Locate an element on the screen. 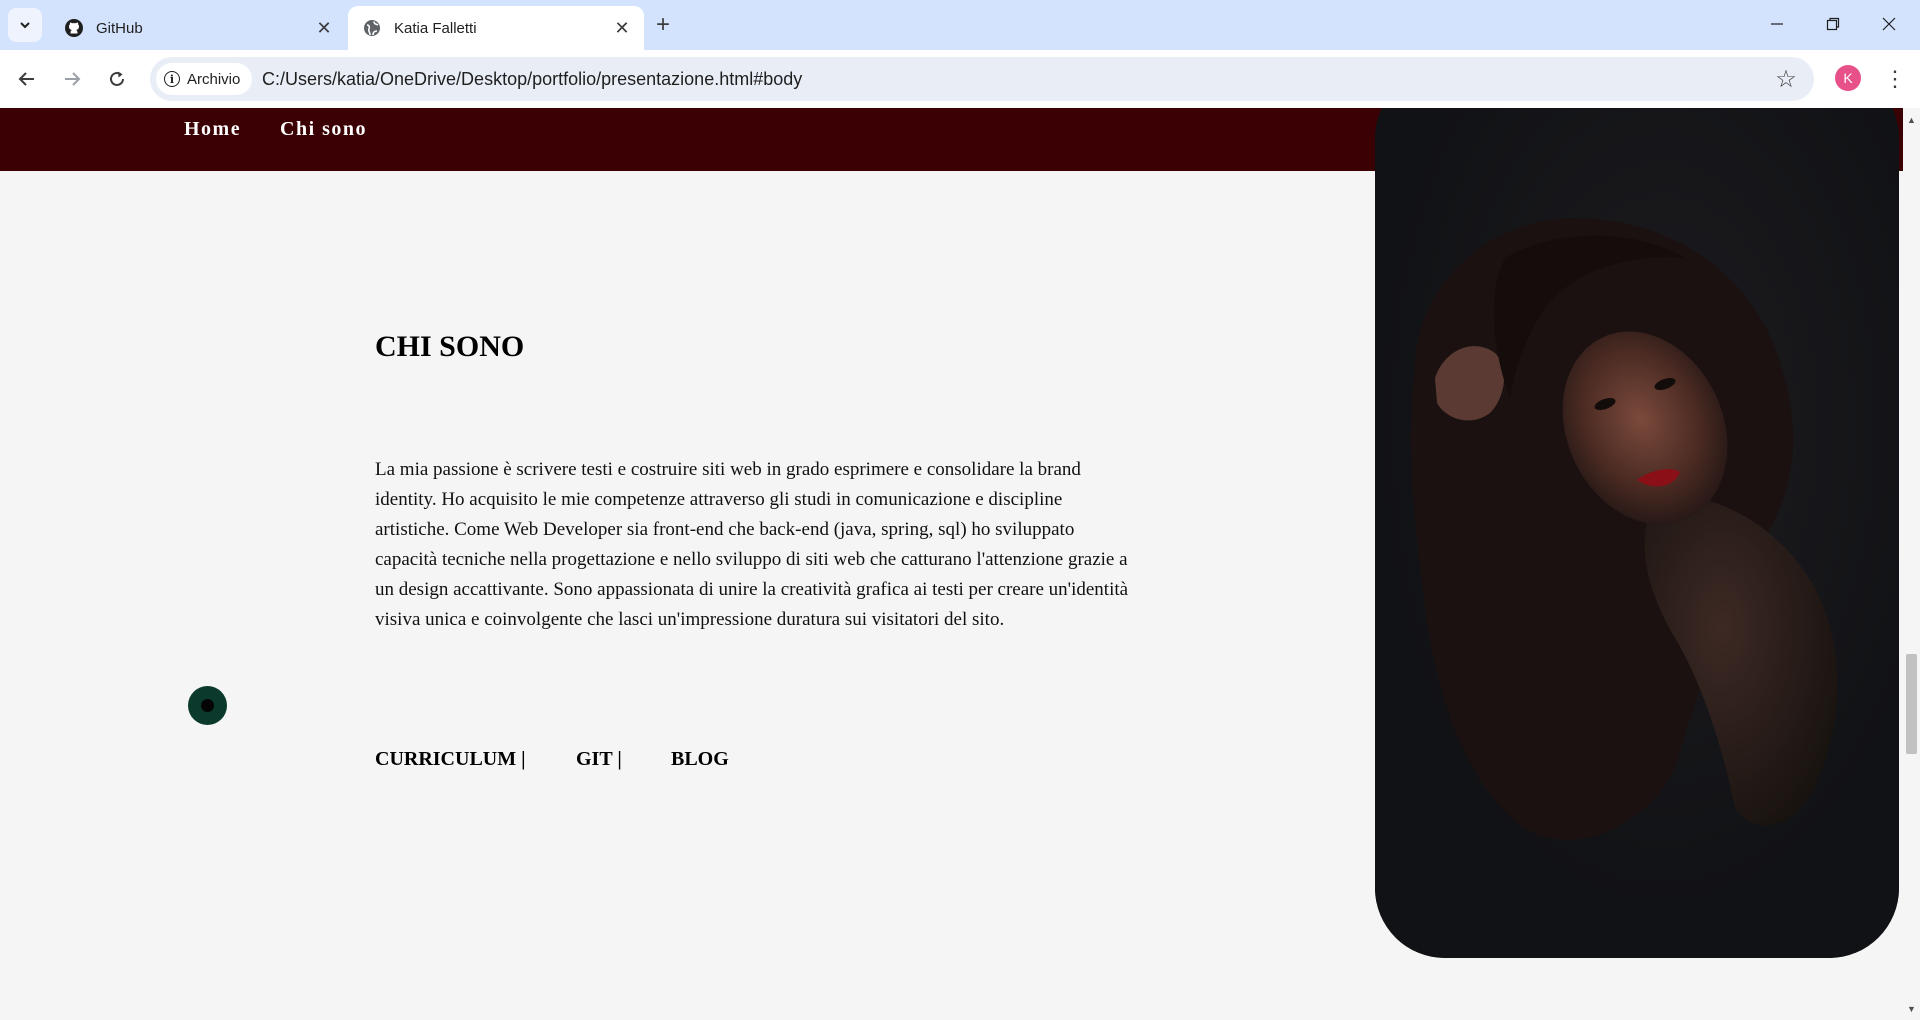 Image resolution: width=1920 pixels, height=1020 pixels. reload-button is located at coordinates (117, 79).